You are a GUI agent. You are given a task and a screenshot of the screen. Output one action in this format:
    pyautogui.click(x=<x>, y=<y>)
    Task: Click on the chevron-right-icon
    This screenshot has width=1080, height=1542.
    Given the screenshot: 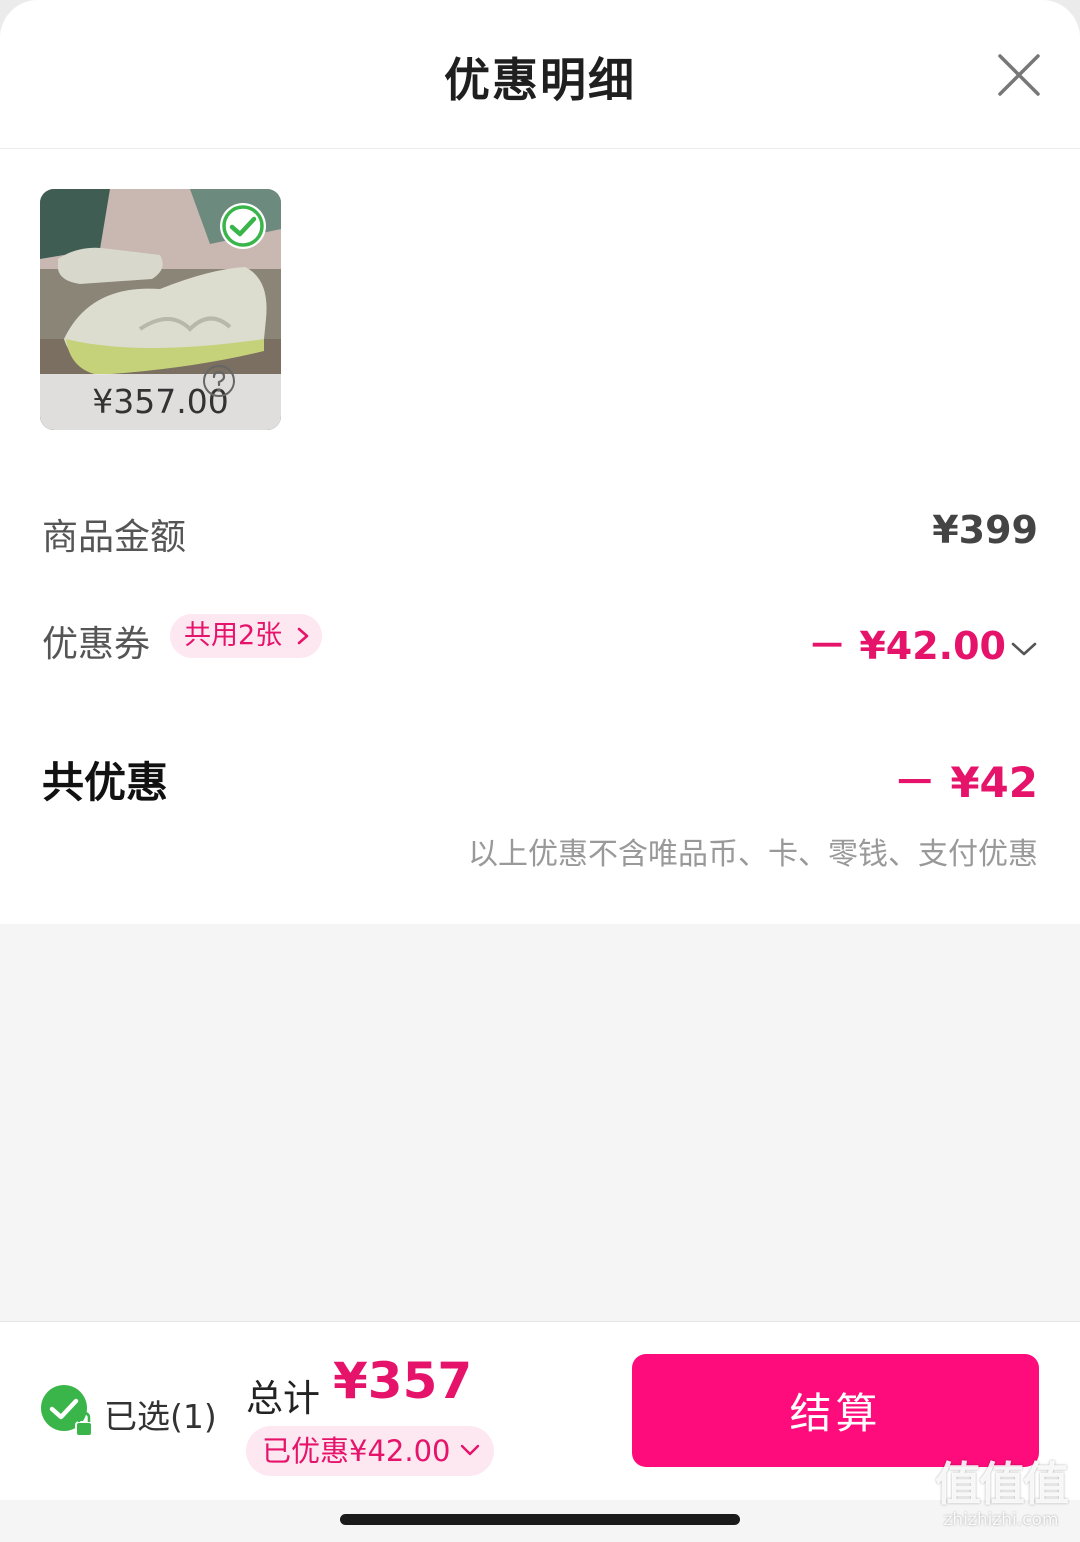 What is the action you would take?
    pyautogui.click(x=303, y=636)
    